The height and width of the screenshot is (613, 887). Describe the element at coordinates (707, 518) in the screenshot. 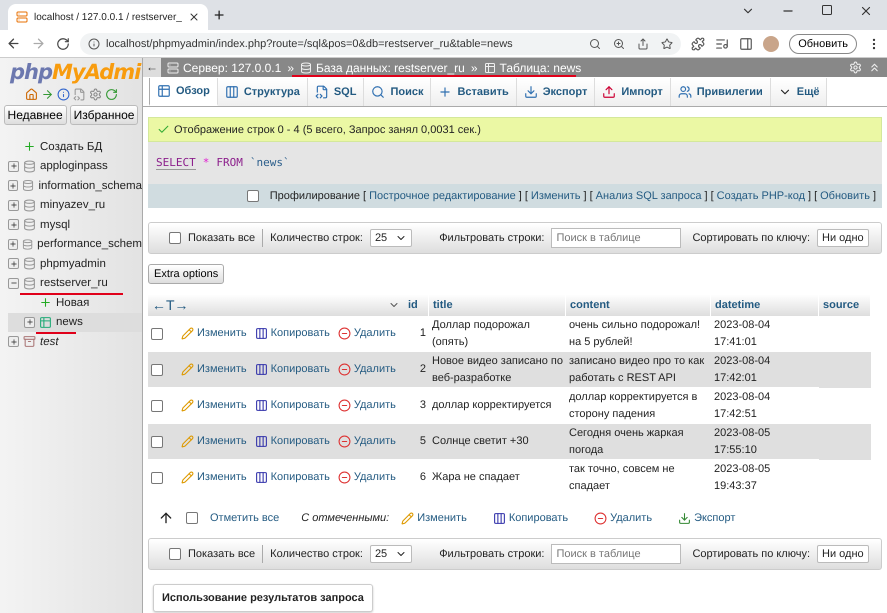

I see `bulk-action-link: Экспорт` at that location.